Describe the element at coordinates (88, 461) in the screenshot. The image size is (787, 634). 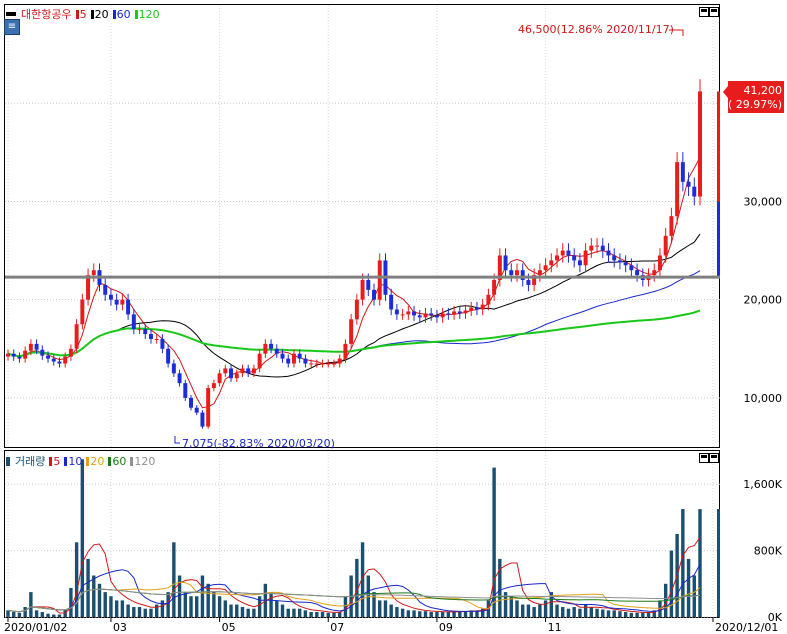
I see `vma20-swatch` at that location.